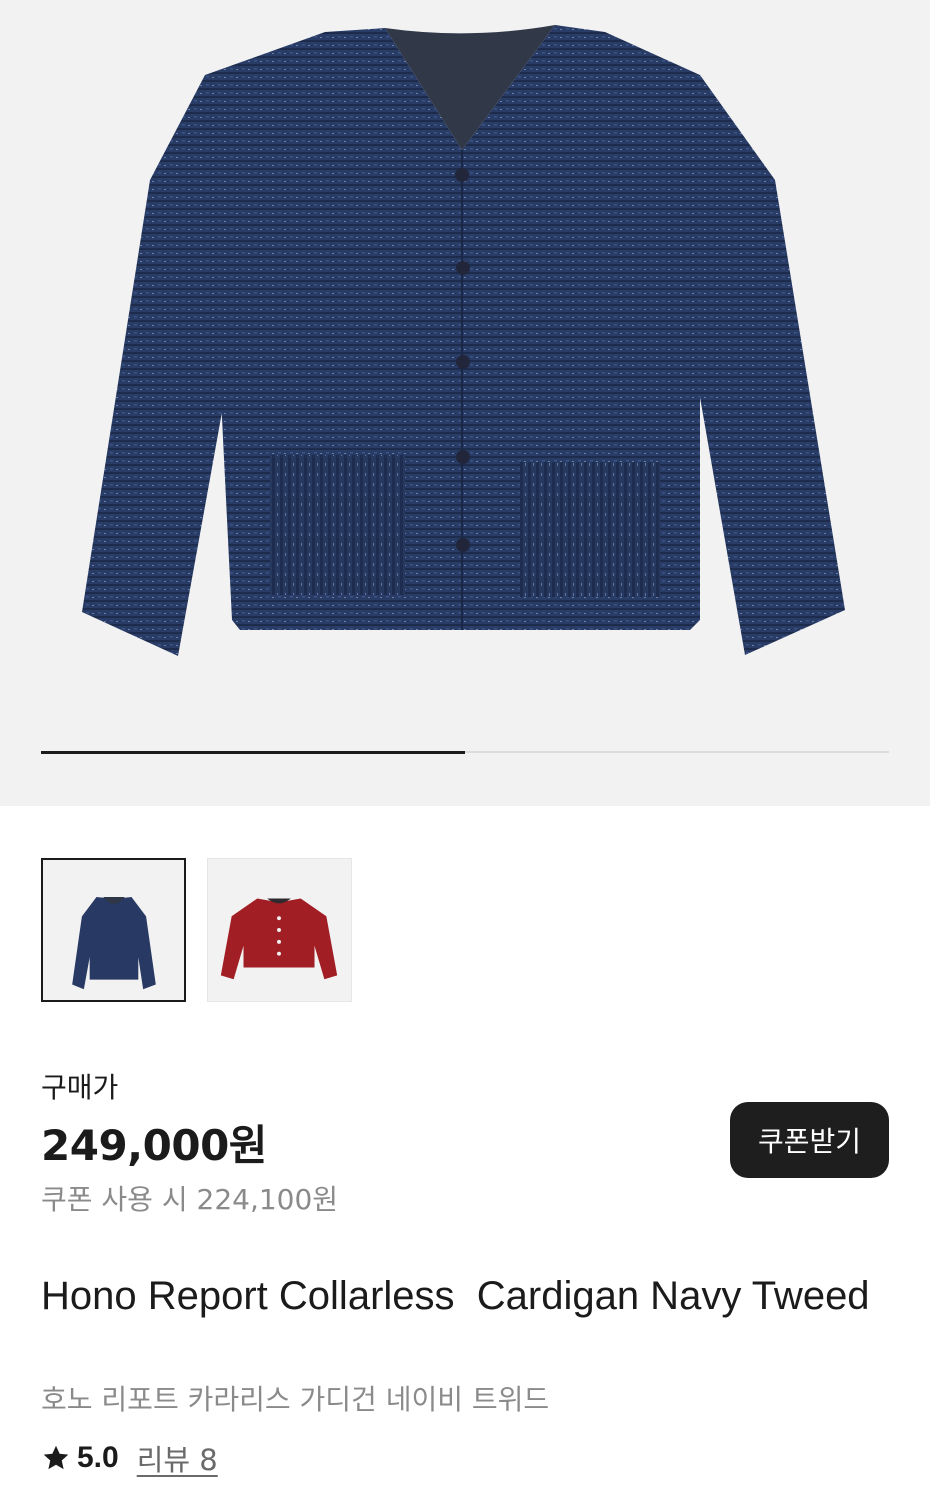 This screenshot has width=930, height=1500. What do you see at coordinates (253, 752) in the screenshot?
I see `carousel-progress-fill` at bounding box center [253, 752].